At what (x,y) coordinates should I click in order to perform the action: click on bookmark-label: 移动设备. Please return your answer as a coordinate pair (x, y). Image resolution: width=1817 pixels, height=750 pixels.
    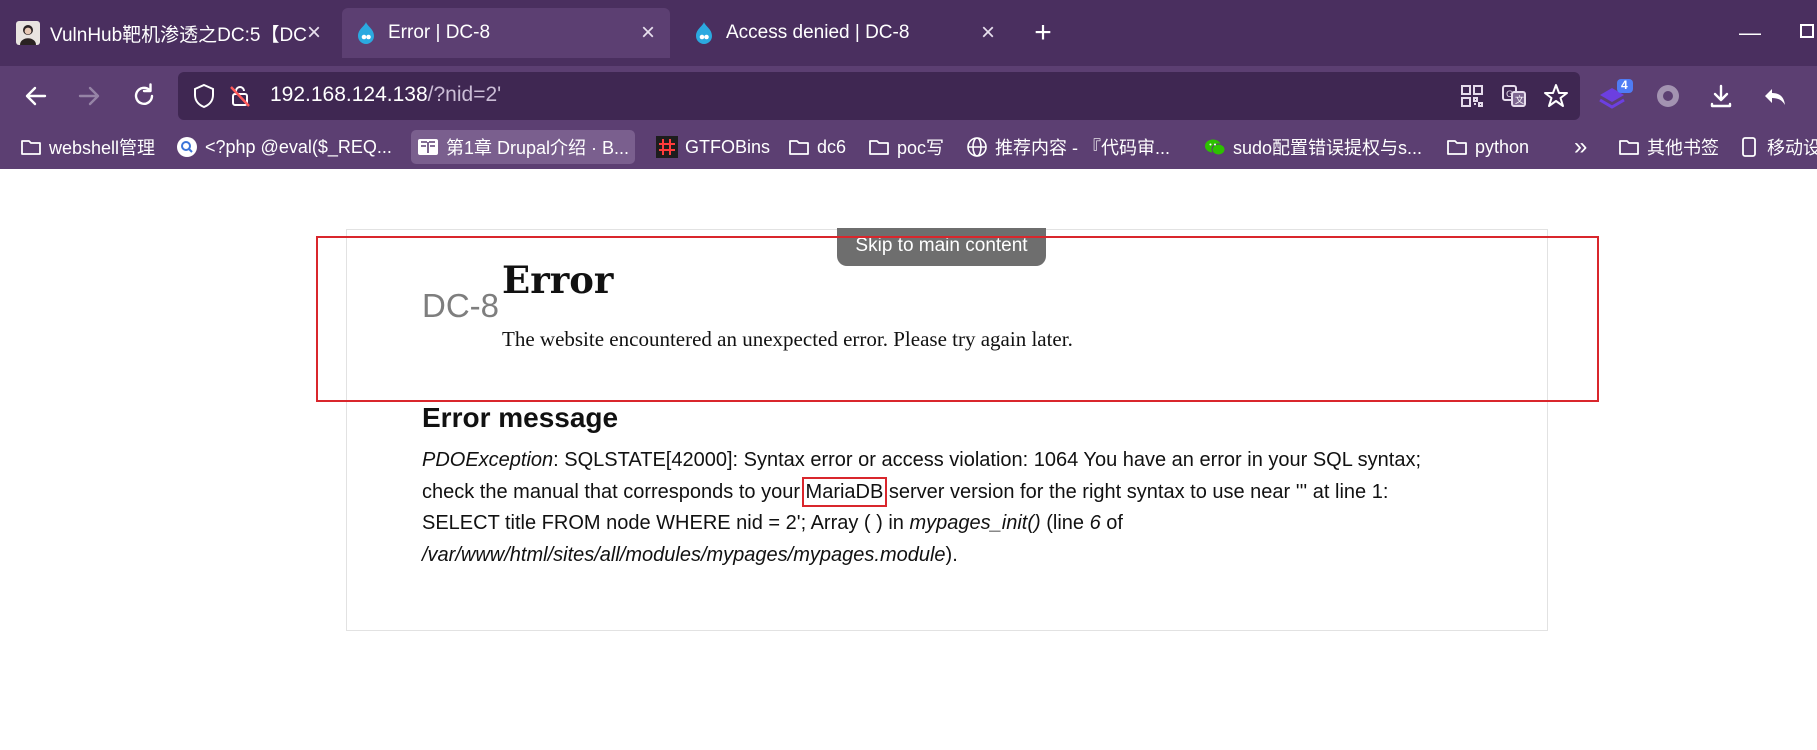
    Looking at the image, I should click on (1792, 148).